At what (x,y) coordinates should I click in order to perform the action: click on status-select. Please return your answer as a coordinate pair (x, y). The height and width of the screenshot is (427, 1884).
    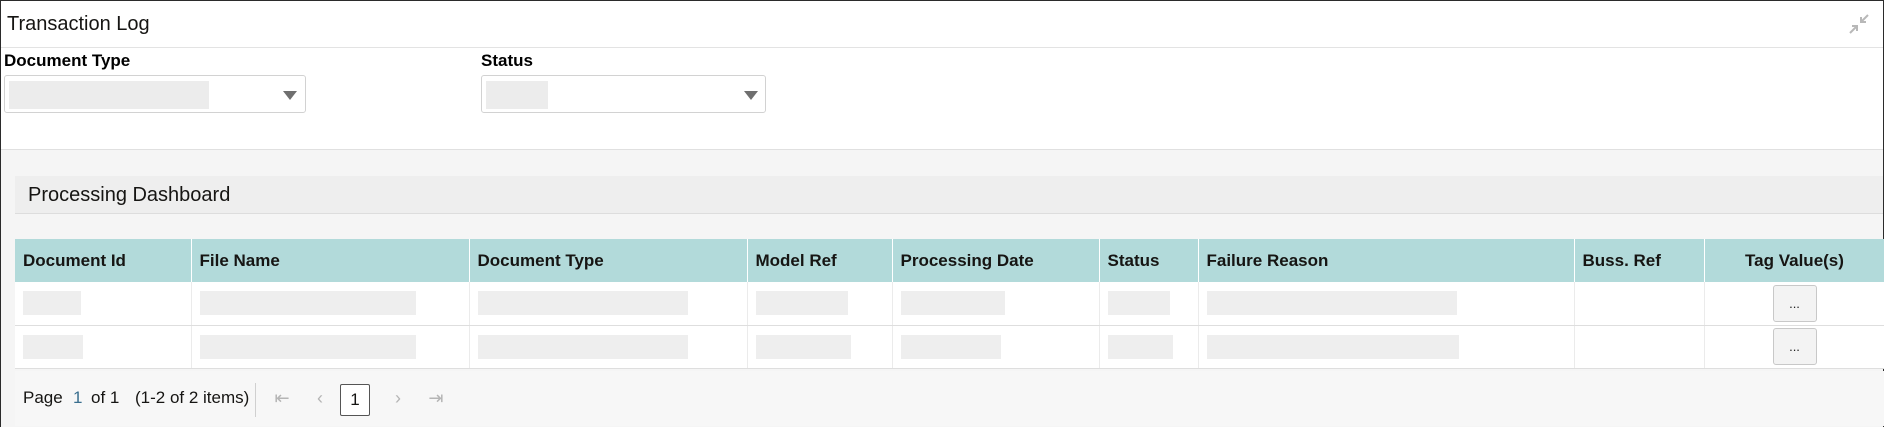
    Looking at the image, I should click on (623, 94).